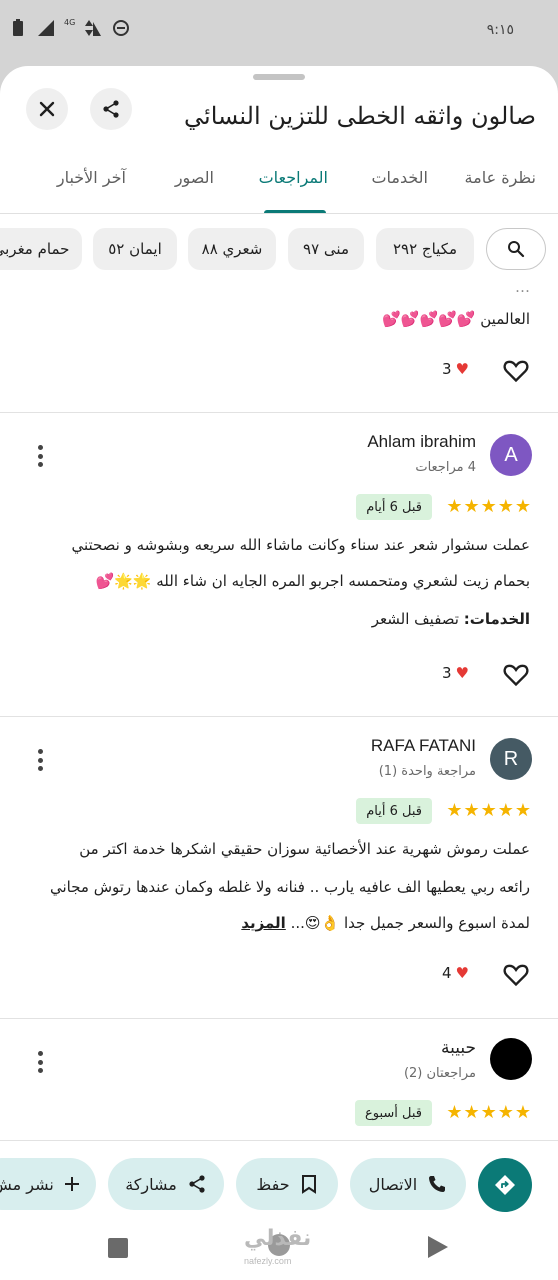 The image size is (558, 1280). What do you see at coordinates (295, 211) in the screenshot?
I see `active-tab-indicator` at bounding box center [295, 211].